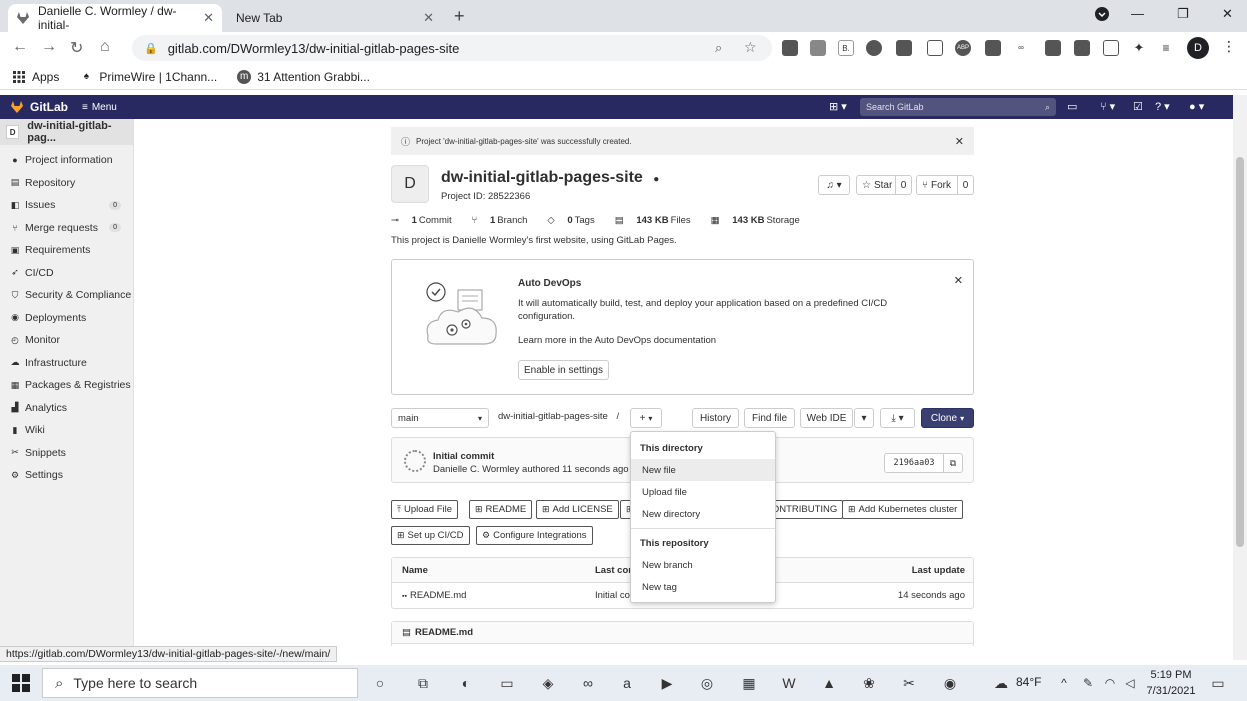 Image resolution: width=1247 pixels, height=701 pixels. What do you see at coordinates (826, 418) in the screenshot?
I see `web-ide-button: Web IDE` at bounding box center [826, 418].